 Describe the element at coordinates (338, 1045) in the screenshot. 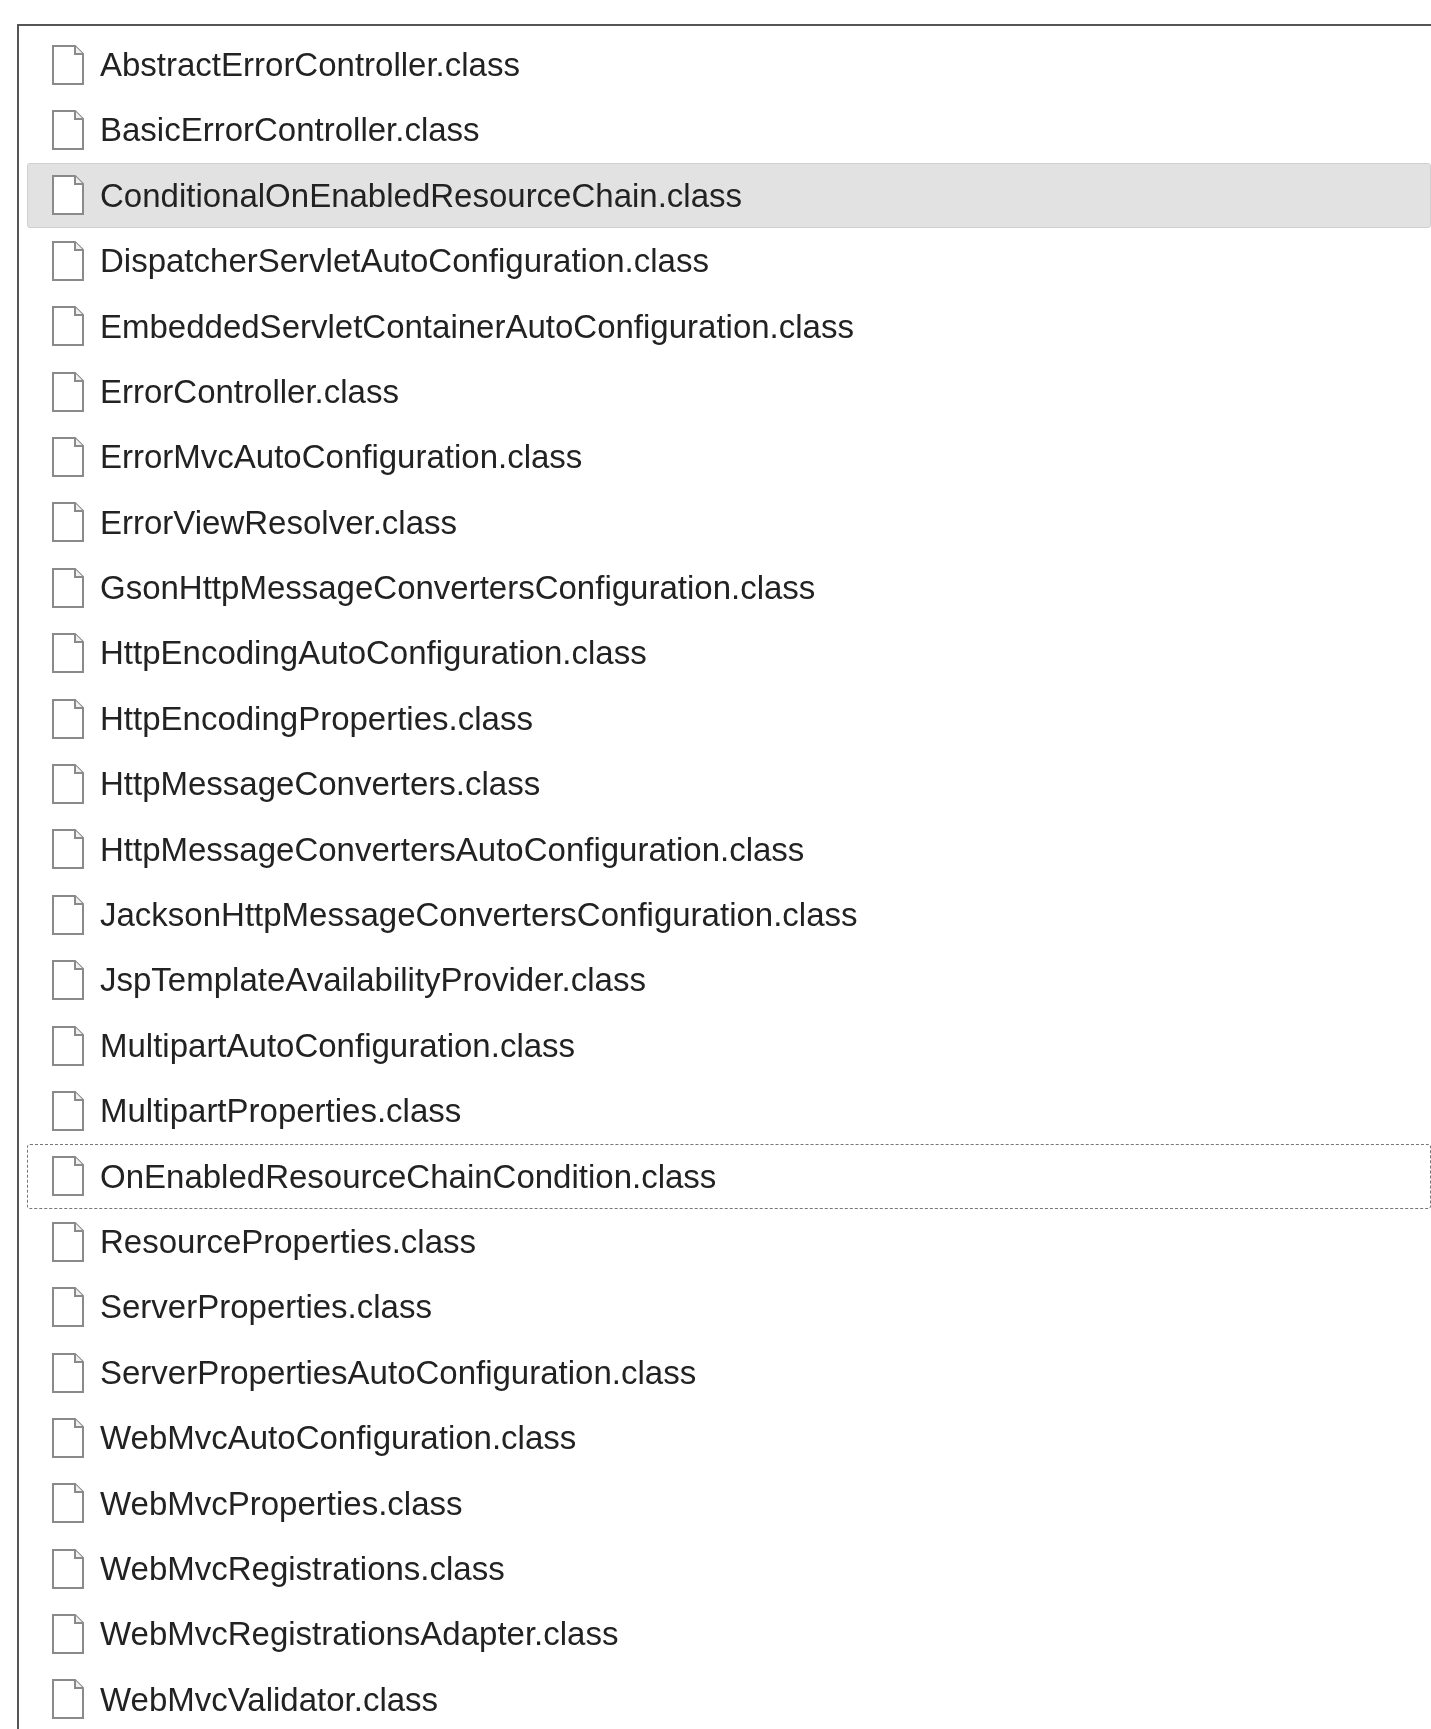

I see `file-name: MultipartAutoConfiguration.class` at that location.